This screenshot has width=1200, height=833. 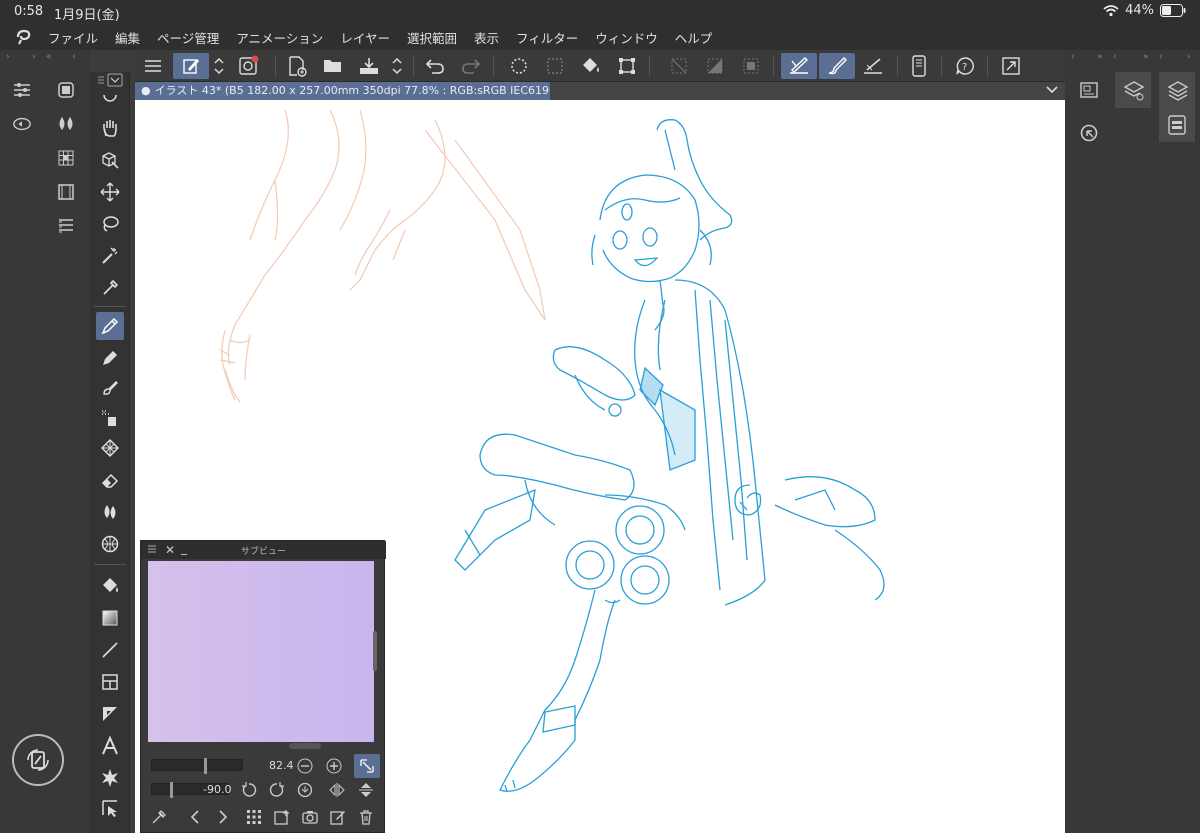 I want to click on chevron-down-icon, so click(x=1052, y=90).